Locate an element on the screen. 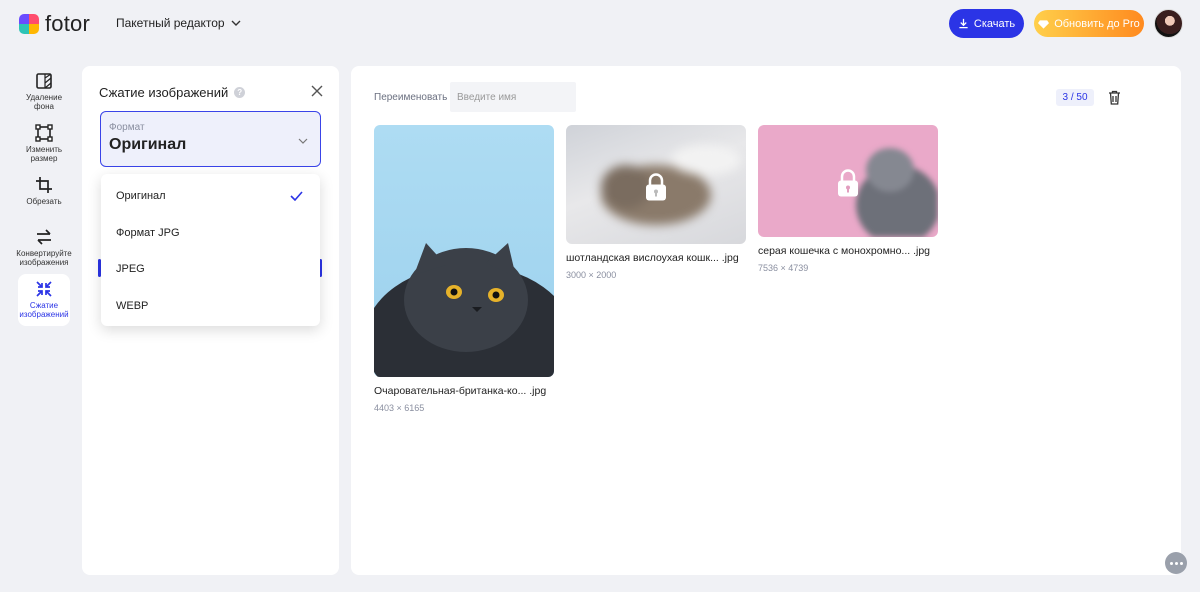  fotor-logo-icon is located at coordinates (29, 24).